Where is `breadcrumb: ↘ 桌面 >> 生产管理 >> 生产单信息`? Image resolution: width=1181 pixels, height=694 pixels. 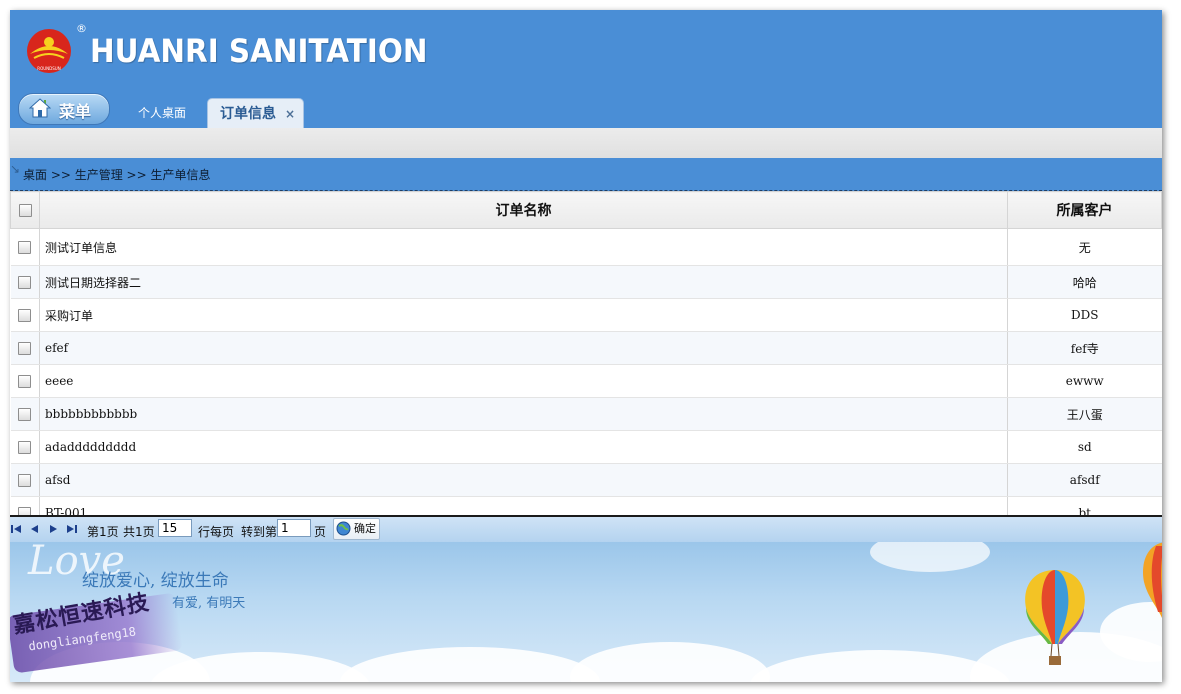
breadcrumb: ↘ 桌面 >> 生产管理 >> 生产单信息 is located at coordinates (586, 174).